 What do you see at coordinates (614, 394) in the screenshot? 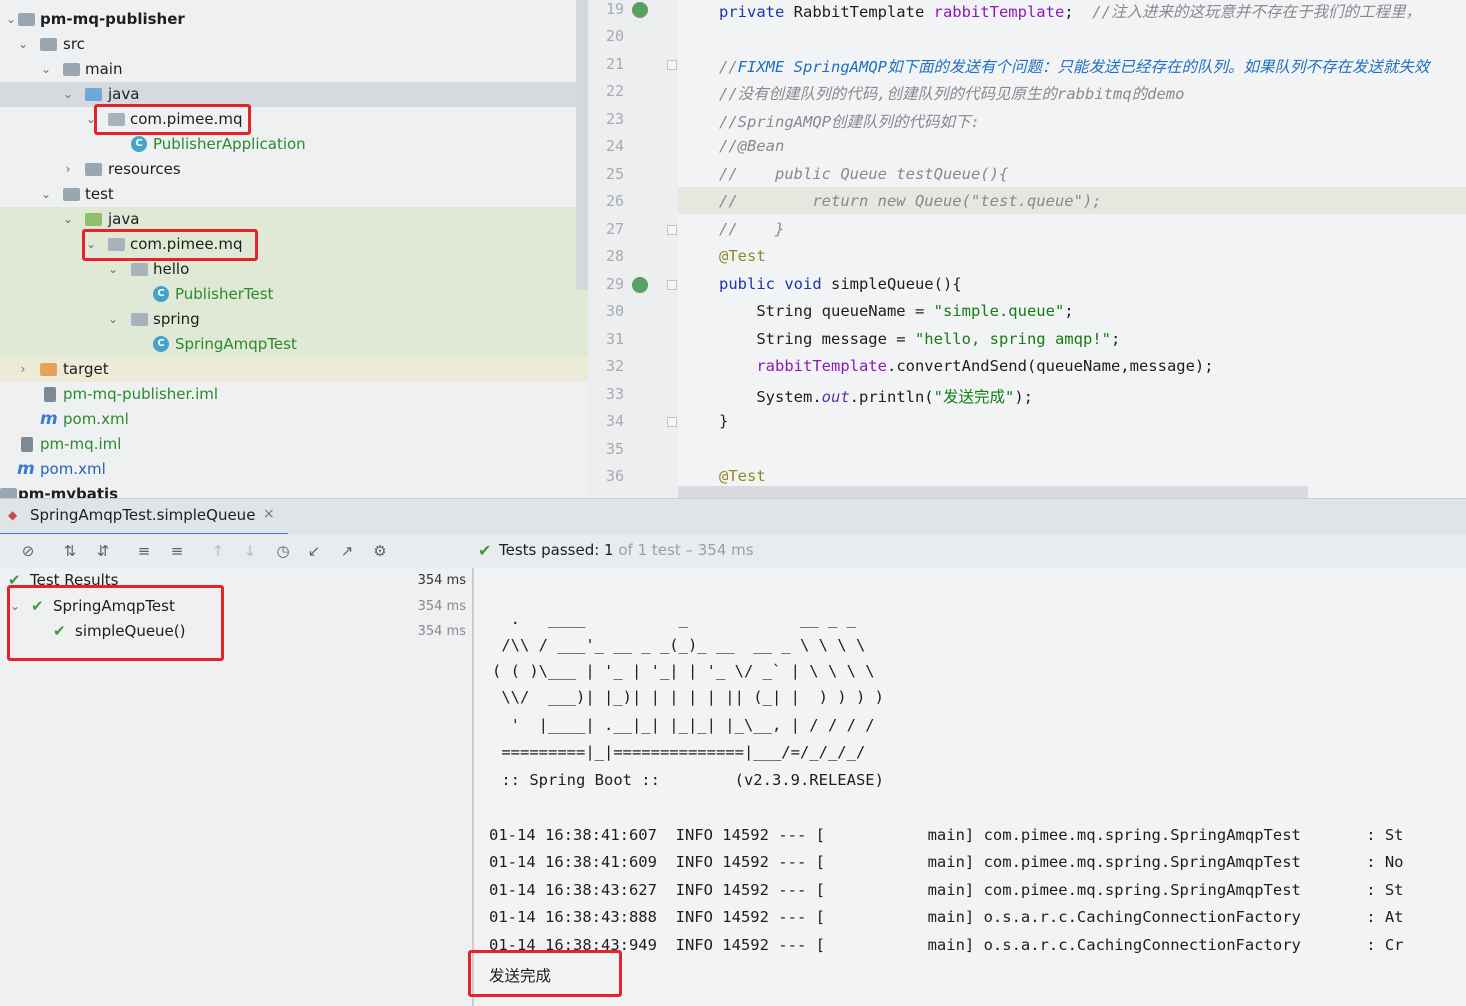
I see `line-number: 33` at bounding box center [614, 394].